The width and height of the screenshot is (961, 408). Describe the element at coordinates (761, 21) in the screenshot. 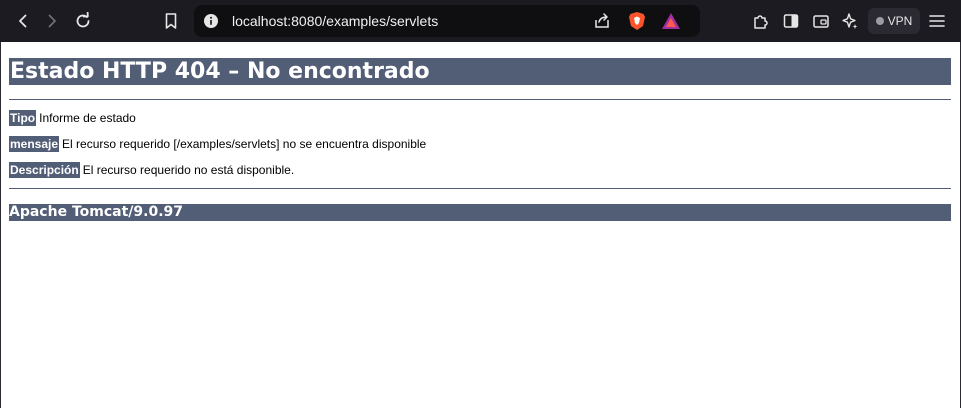

I see `extensions-icon` at that location.